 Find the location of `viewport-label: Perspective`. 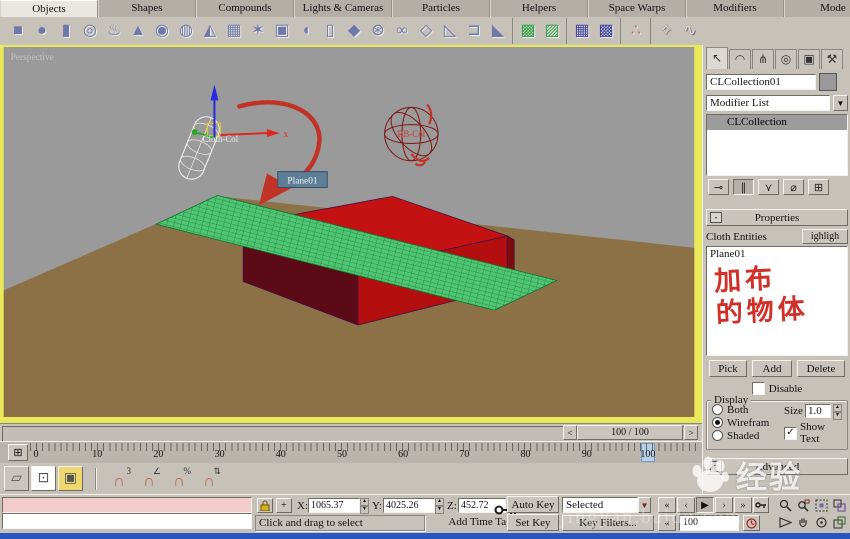

viewport-label: Perspective is located at coordinates (32, 58).